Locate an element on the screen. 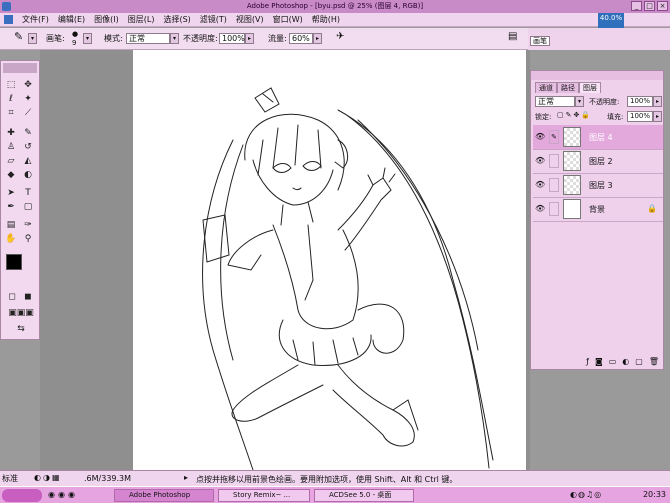  toolbox-mode-indicator: 标准 is located at coordinates (10, 478).